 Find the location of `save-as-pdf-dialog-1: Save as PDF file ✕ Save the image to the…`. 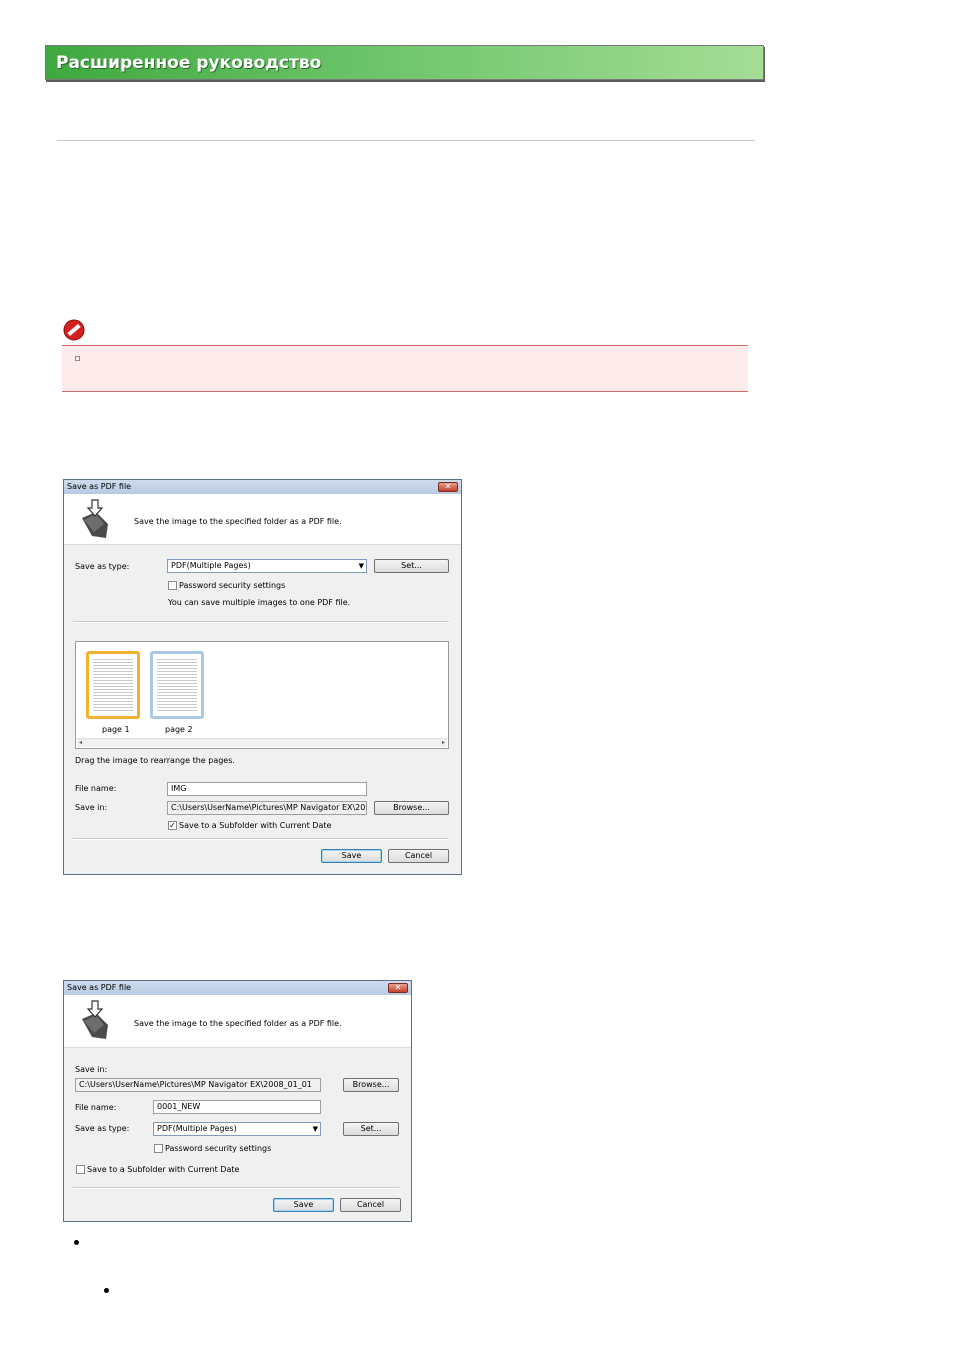

save-as-pdf-dialog-1: Save as PDF file ✕ Save the image to the… is located at coordinates (262, 677).